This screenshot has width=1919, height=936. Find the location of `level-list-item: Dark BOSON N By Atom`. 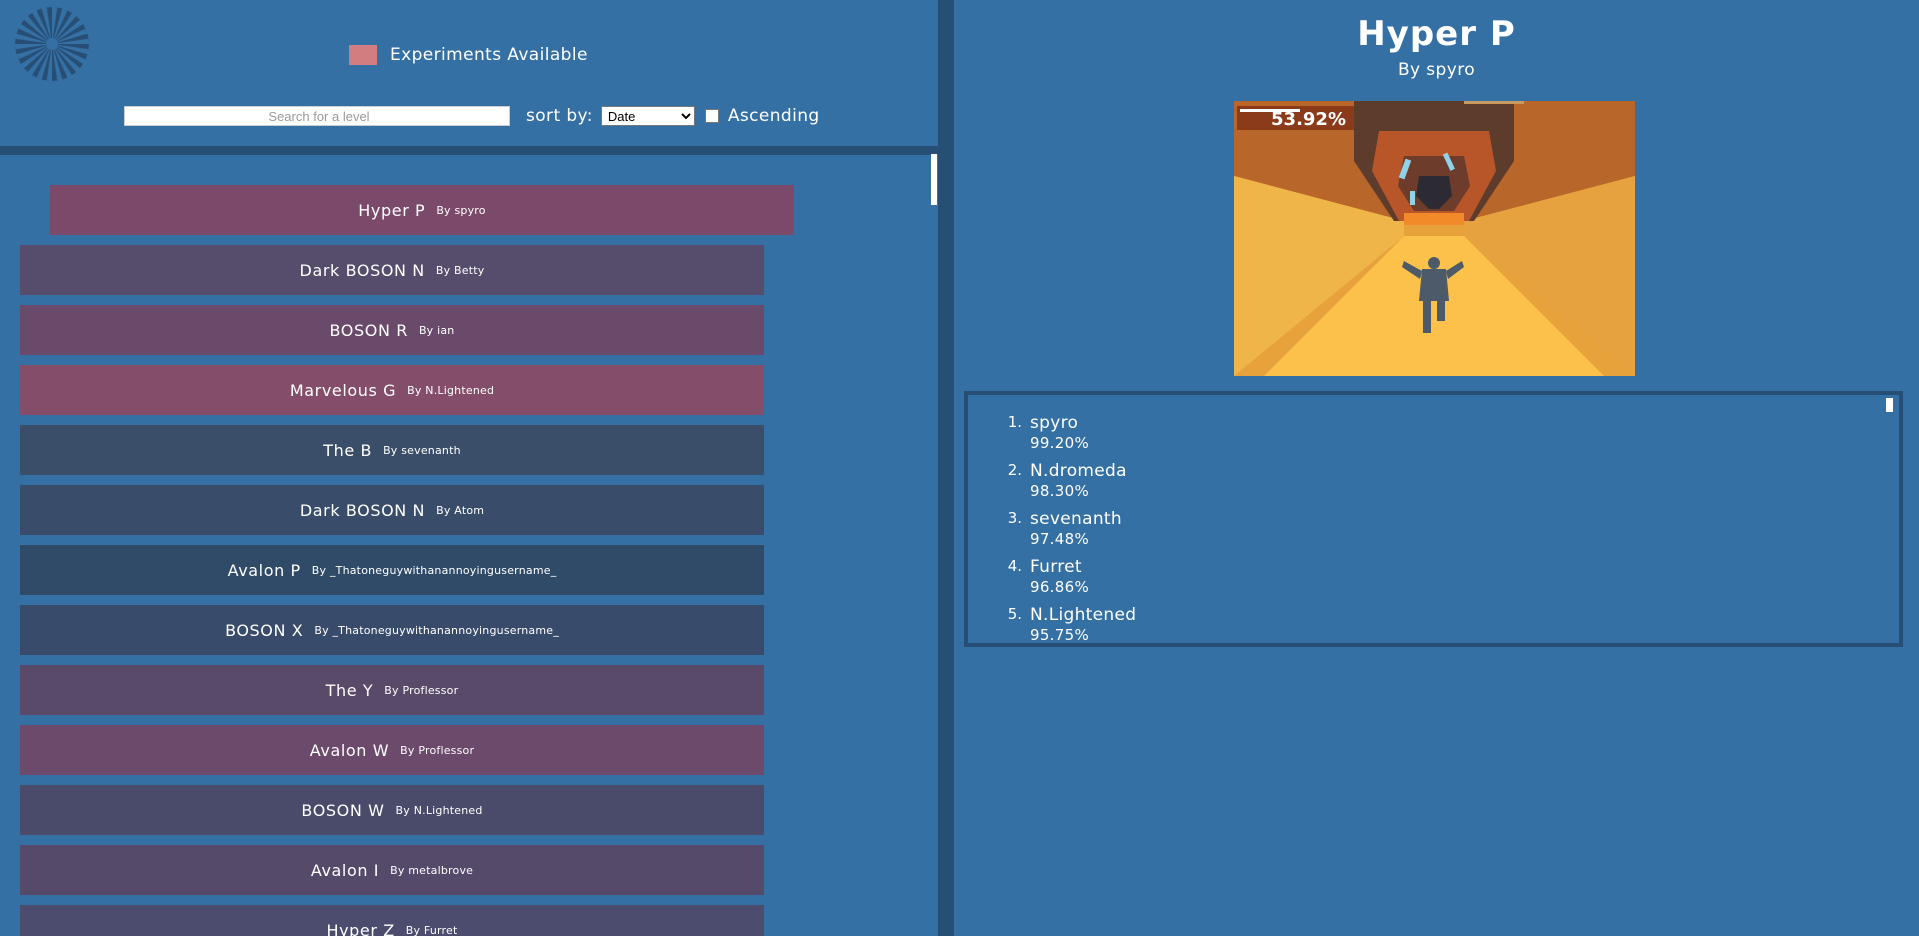

level-list-item: Dark BOSON N By Atom is located at coordinates (392, 510).